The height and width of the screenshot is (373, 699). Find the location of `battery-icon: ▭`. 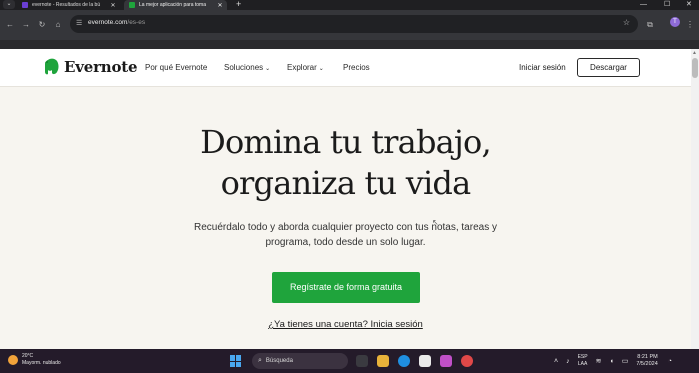

battery-icon: ▭ is located at coordinates (625, 361).